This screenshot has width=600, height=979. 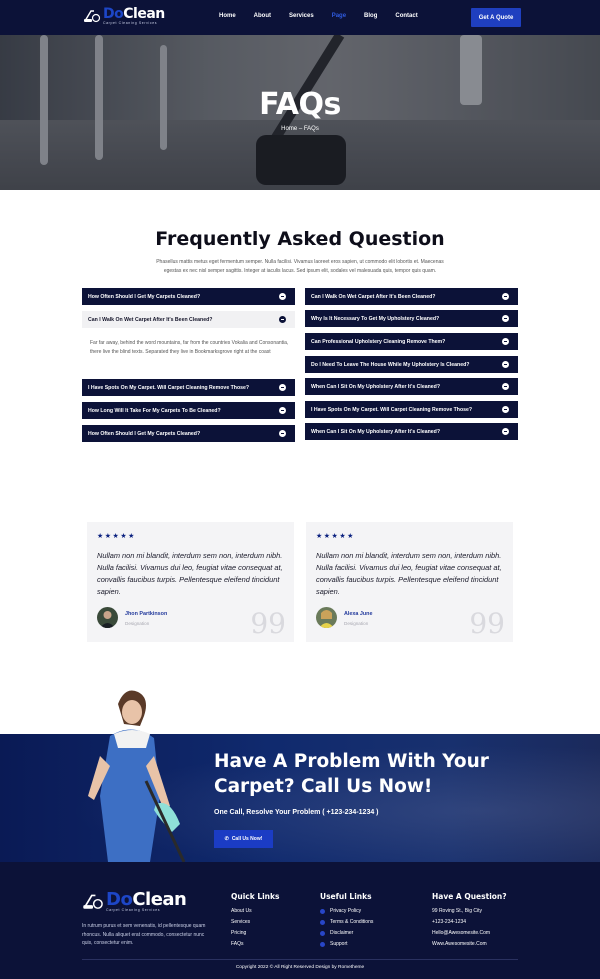 What do you see at coordinates (327, 16) in the screenshot?
I see `nav-menu: Home About Services Page Blog Contact` at bounding box center [327, 16].